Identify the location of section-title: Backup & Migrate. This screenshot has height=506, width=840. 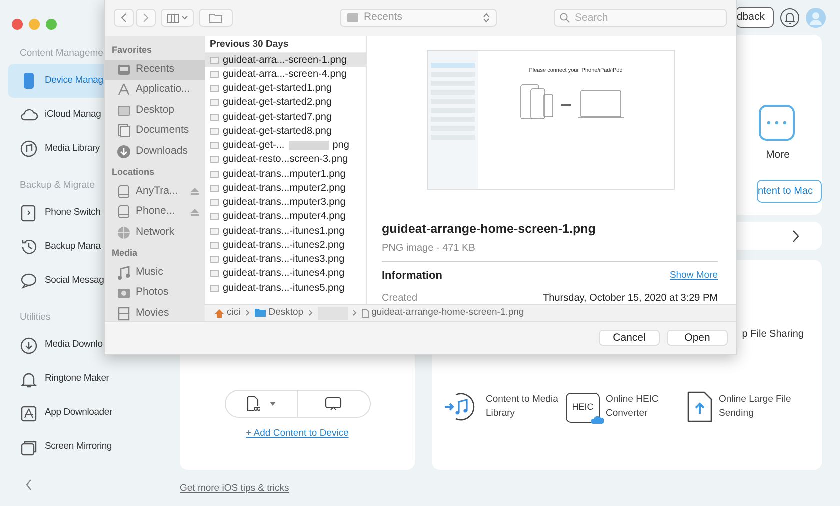
(57, 186).